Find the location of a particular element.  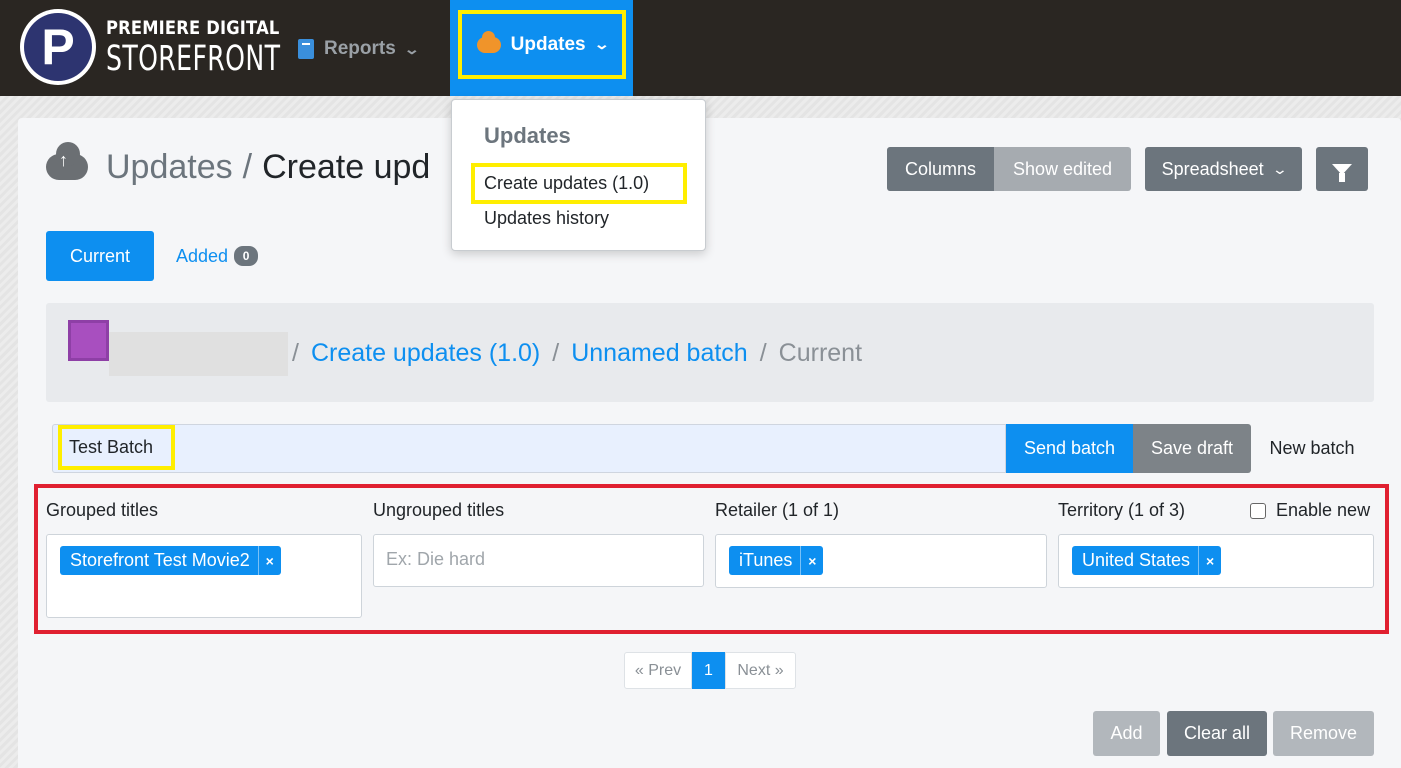

grouped-title-chip: Storefront Test Movie2 × is located at coordinates (170, 560).